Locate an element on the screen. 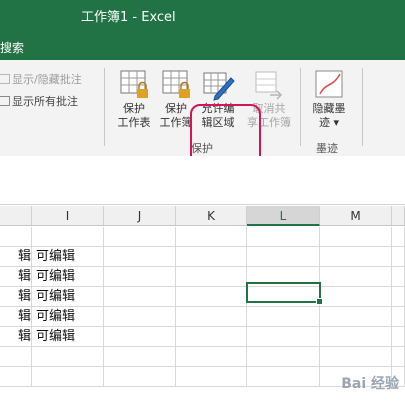  comments-icon is located at coordinates (5, 101).